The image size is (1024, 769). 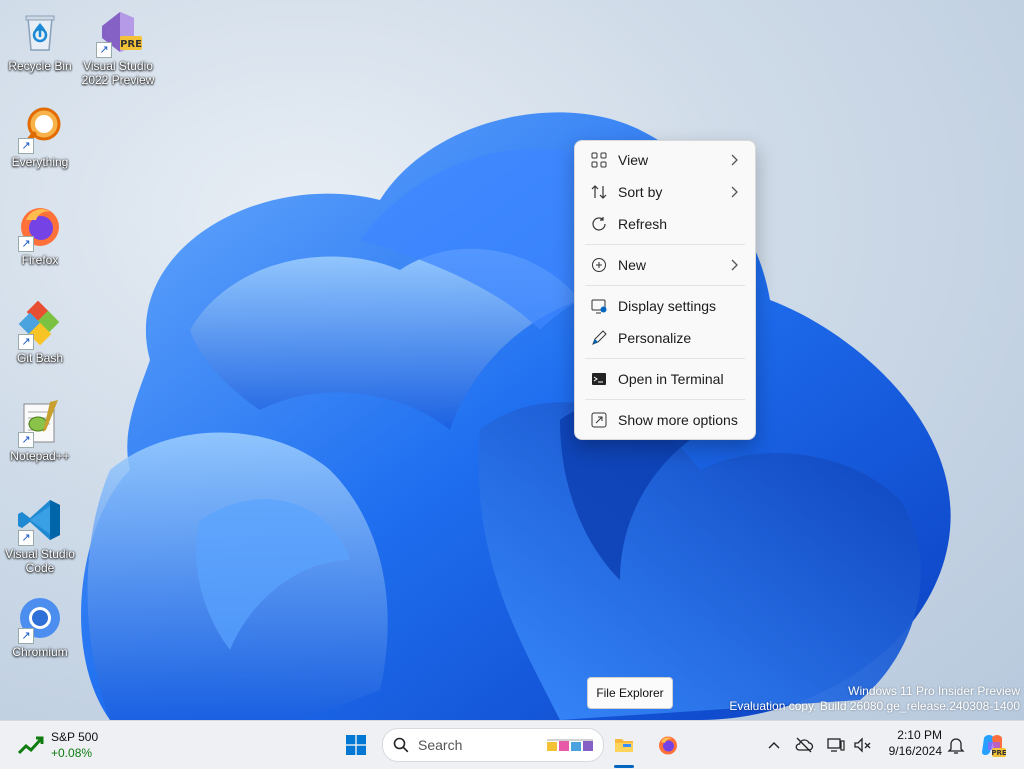 I want to click on watermark-line1: Windows 11 Pro Insider Preview, so click(x=934, y=691).